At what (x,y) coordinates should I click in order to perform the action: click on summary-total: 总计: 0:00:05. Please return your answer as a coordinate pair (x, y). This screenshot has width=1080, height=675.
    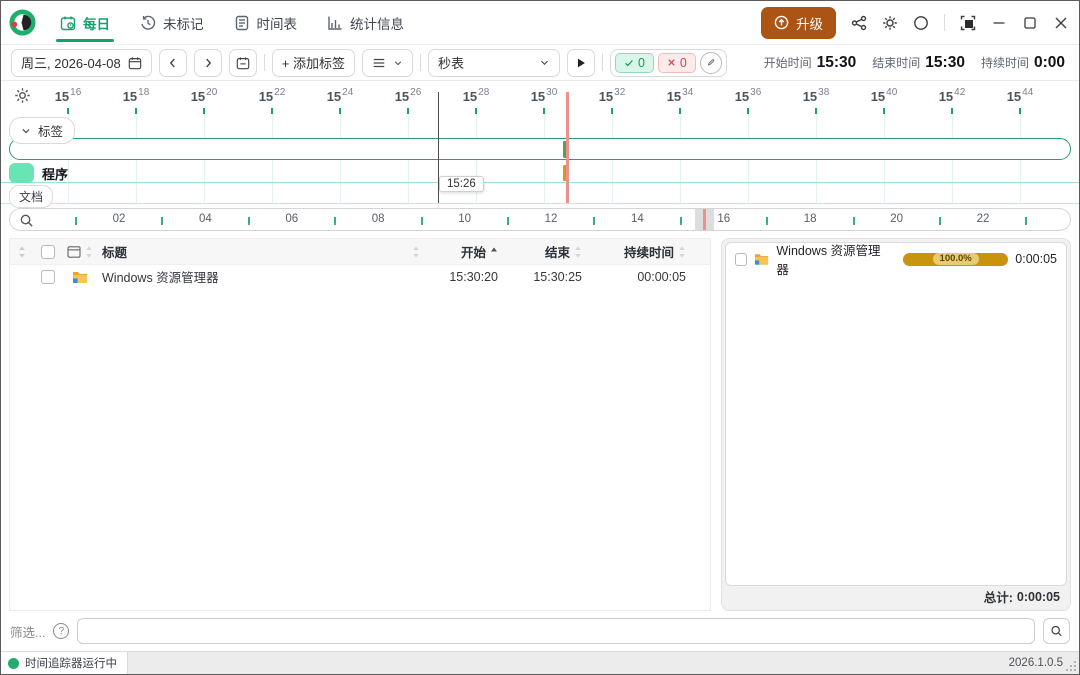
    Looking at the image, I should click on (896, 596).